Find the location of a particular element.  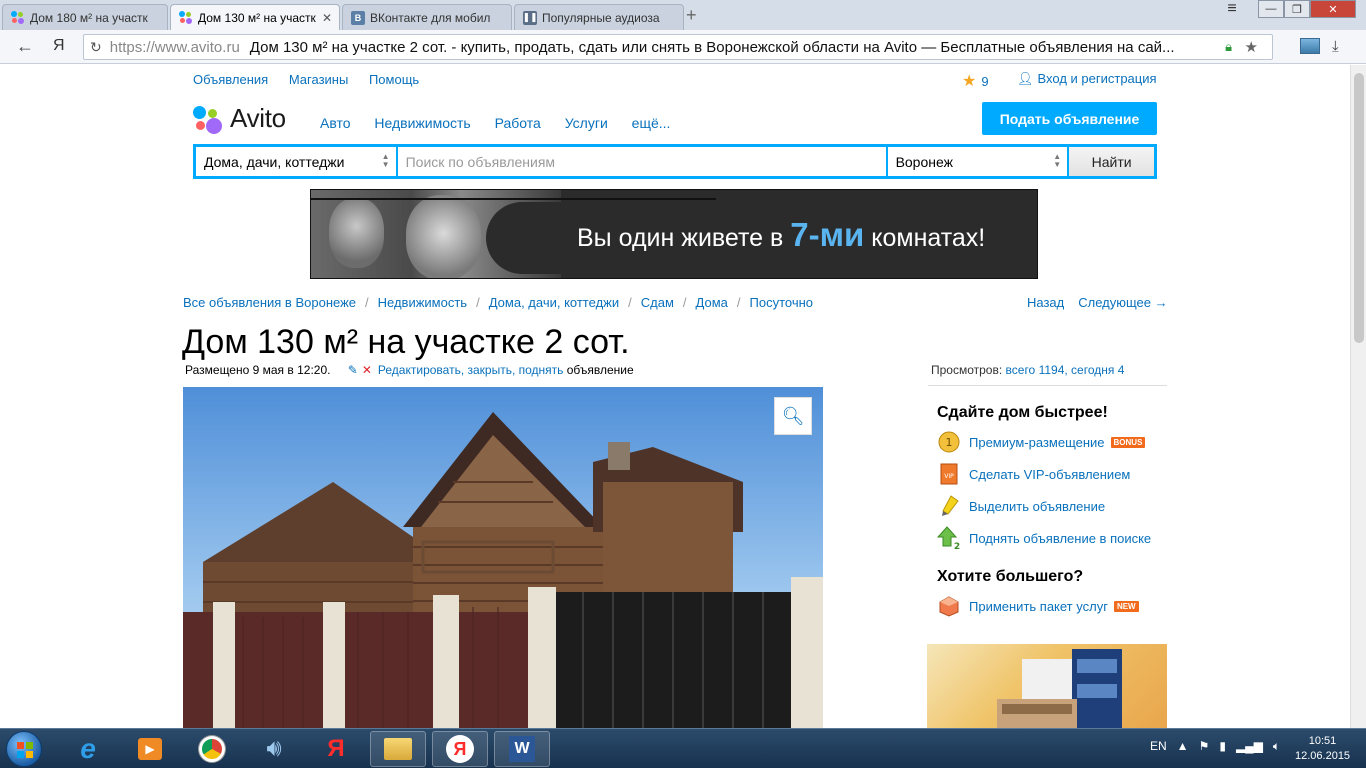

url-text: https://www.avito.ru is located at coordinates (174, 47).